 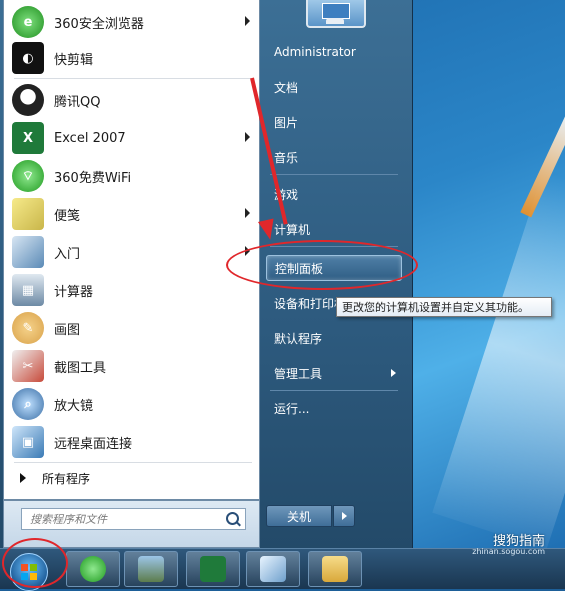 What do you see at coordinates (132, 366) in the screenshot?
I see `program-item: ✂ 截图工具` at bounding box center [132, 366].